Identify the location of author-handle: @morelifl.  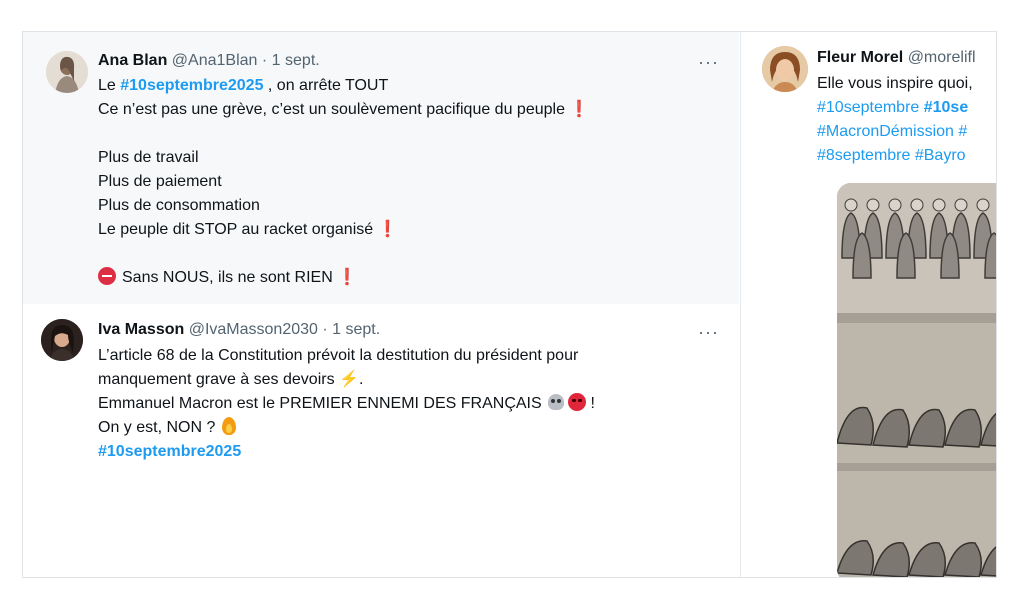
(942, 57).